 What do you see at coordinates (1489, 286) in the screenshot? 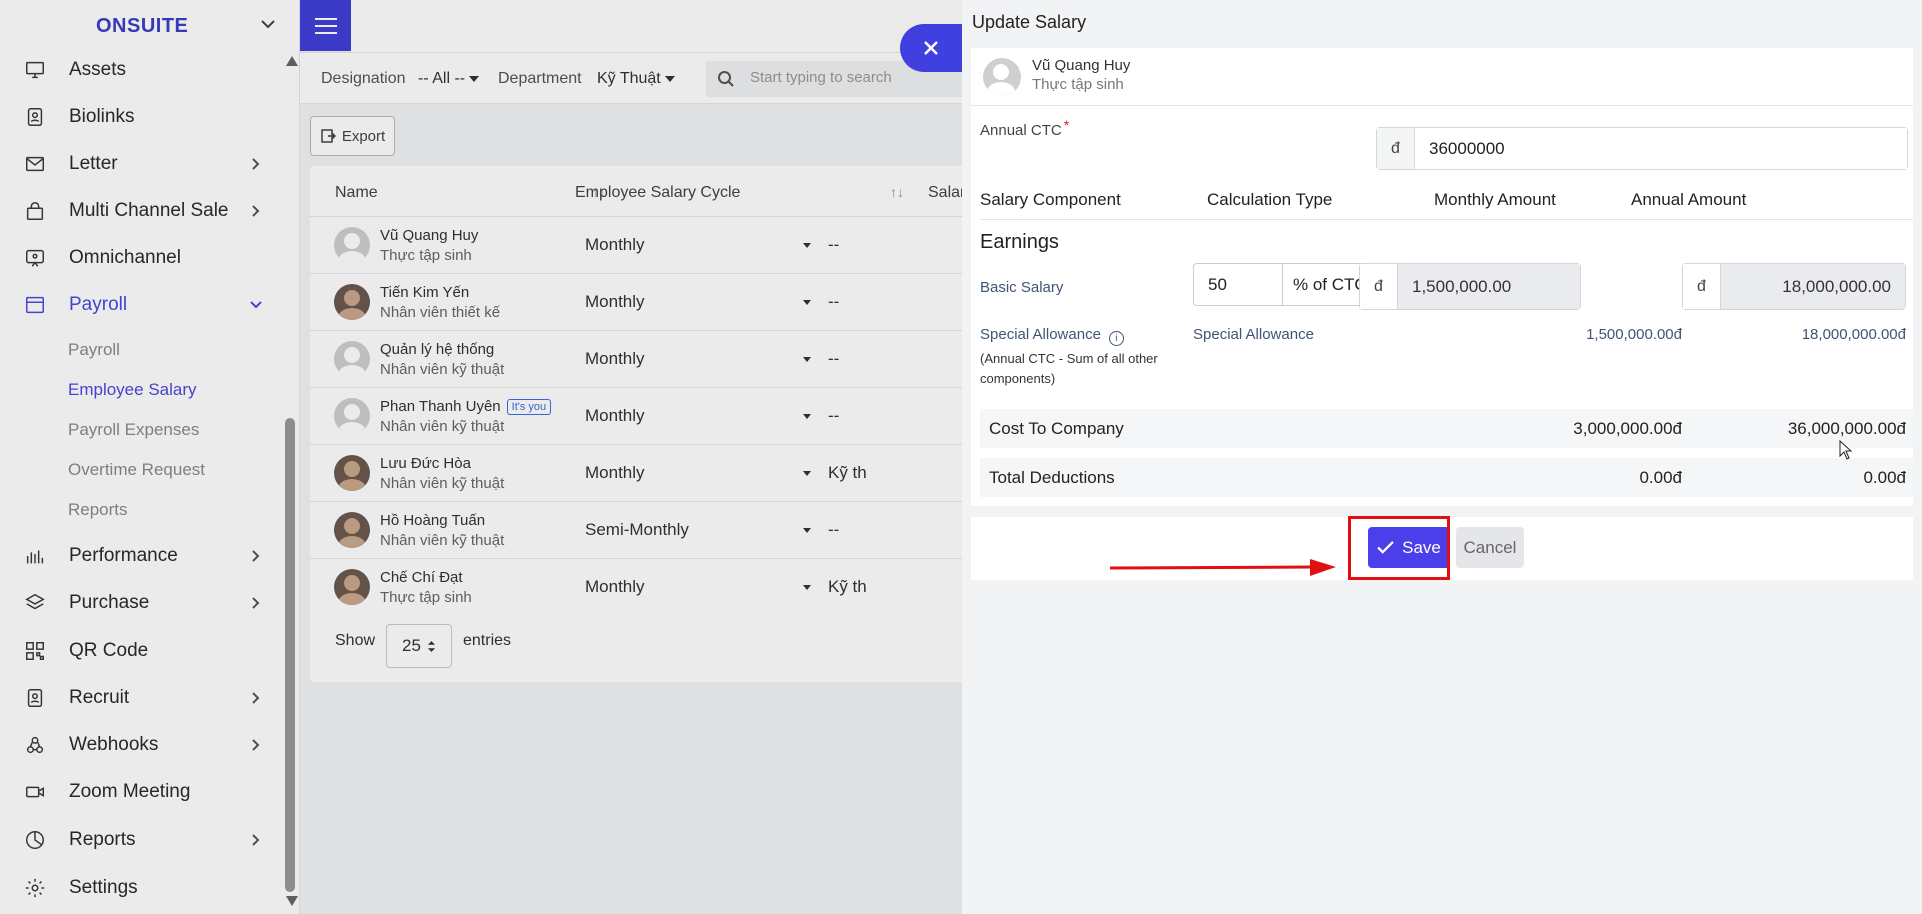
I see `basic-salary-monthly-value: 1,500,000.00` at bounding box center [1489, 286].